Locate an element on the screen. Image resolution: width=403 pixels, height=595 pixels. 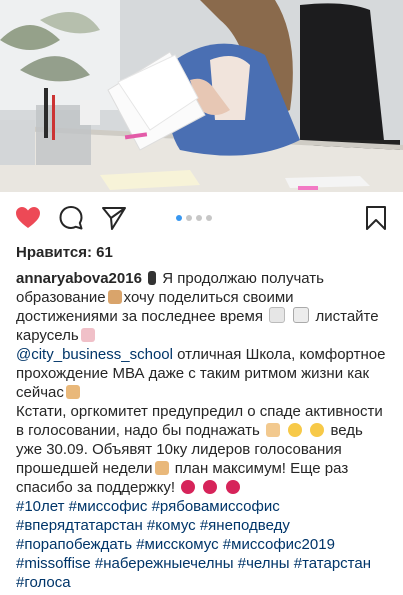
caption-username: annaryabova2016 is located at coordinates (79, 278).